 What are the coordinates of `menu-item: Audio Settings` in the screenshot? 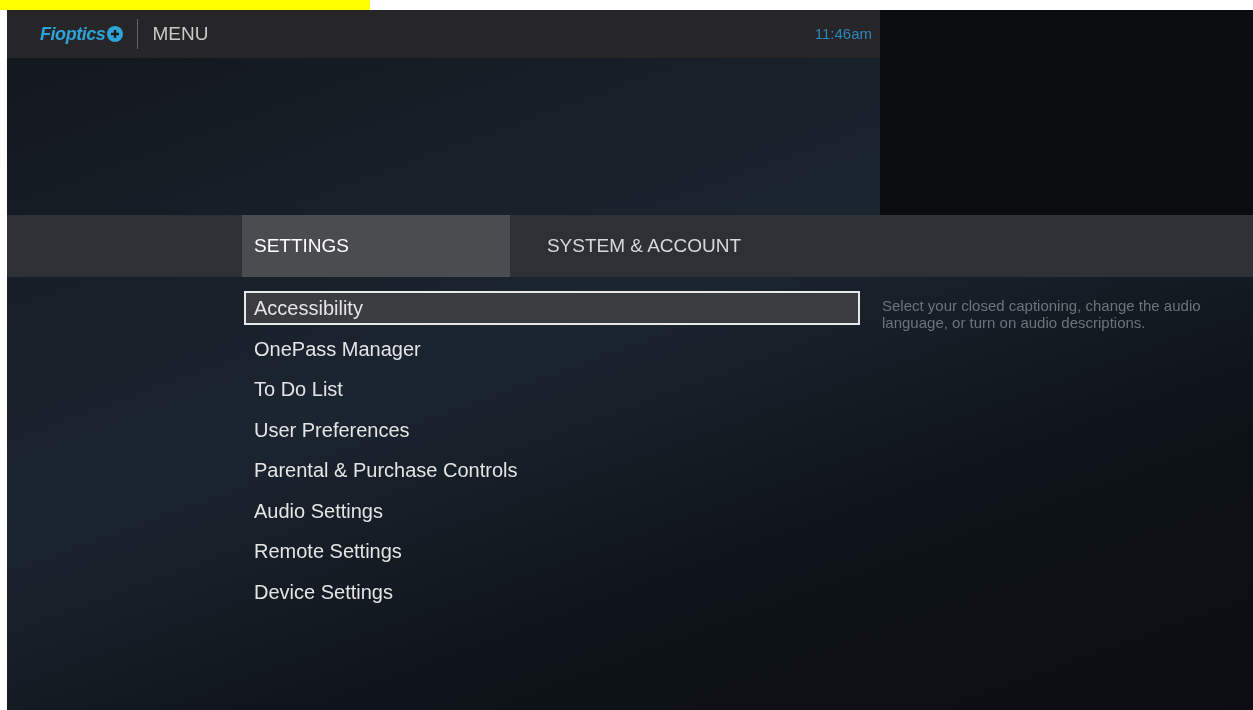 It's located at (552, 510).